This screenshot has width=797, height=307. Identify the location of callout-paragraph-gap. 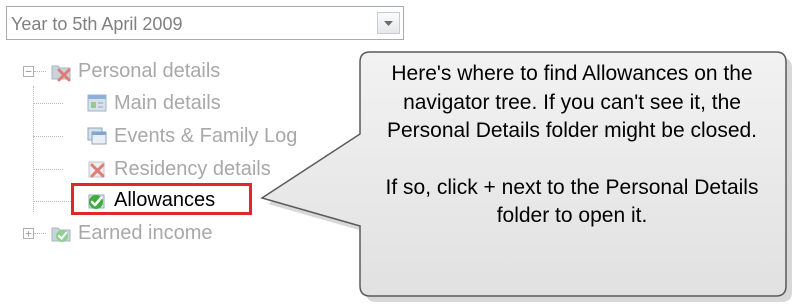
(572, 160).